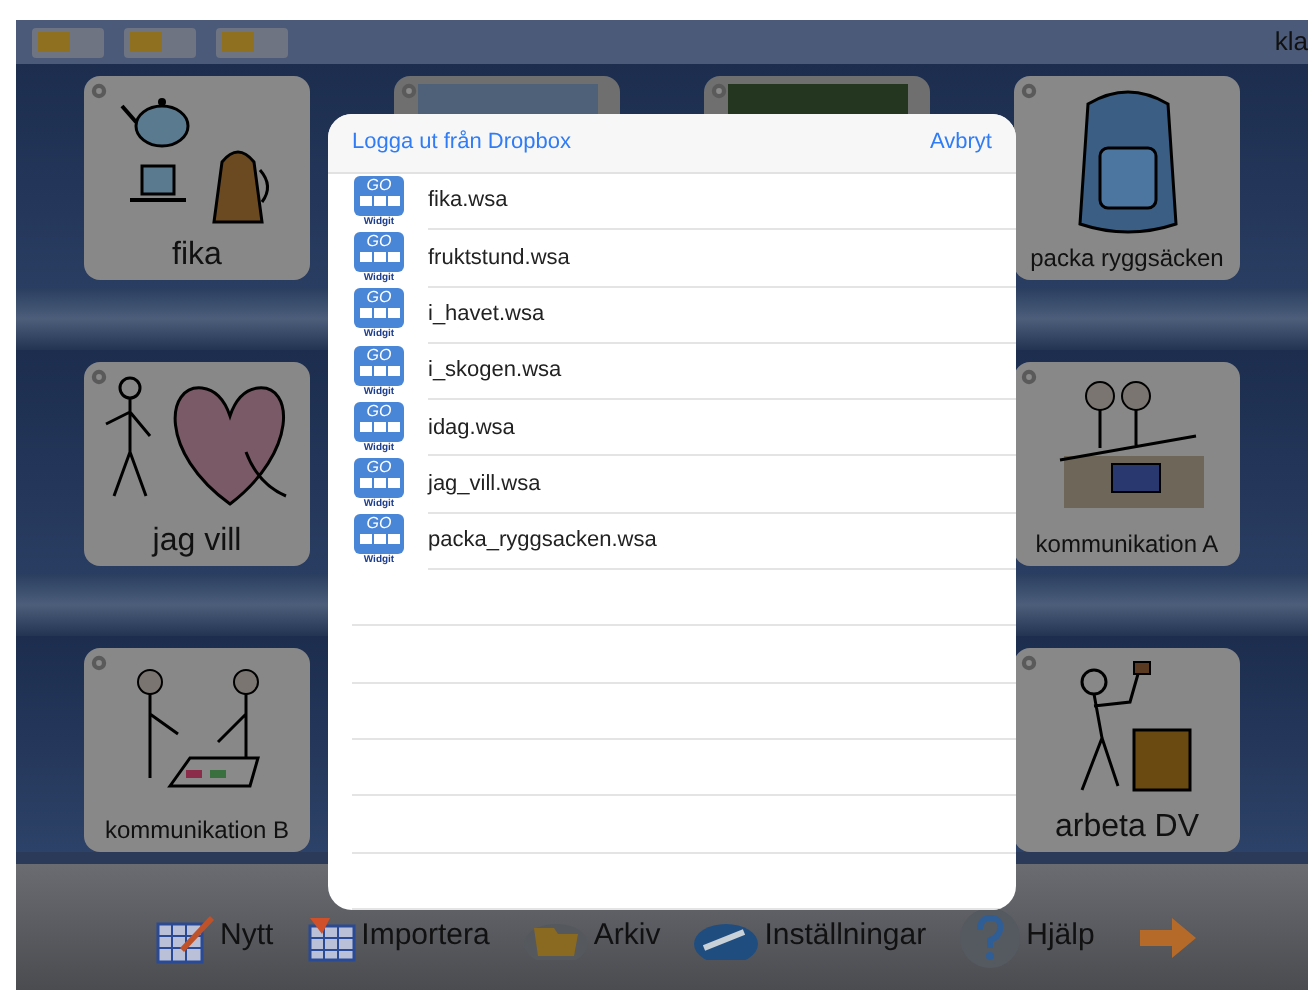  What do you see at coordinates (197, 541) in the screenshot?
I see `tile-label: jag vill` at bounding box center [197, 541].